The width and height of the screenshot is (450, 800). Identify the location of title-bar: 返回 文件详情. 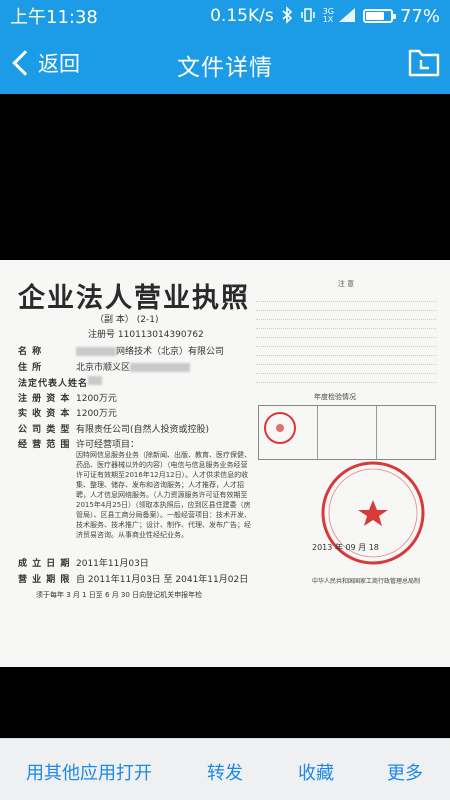
(225, 63).